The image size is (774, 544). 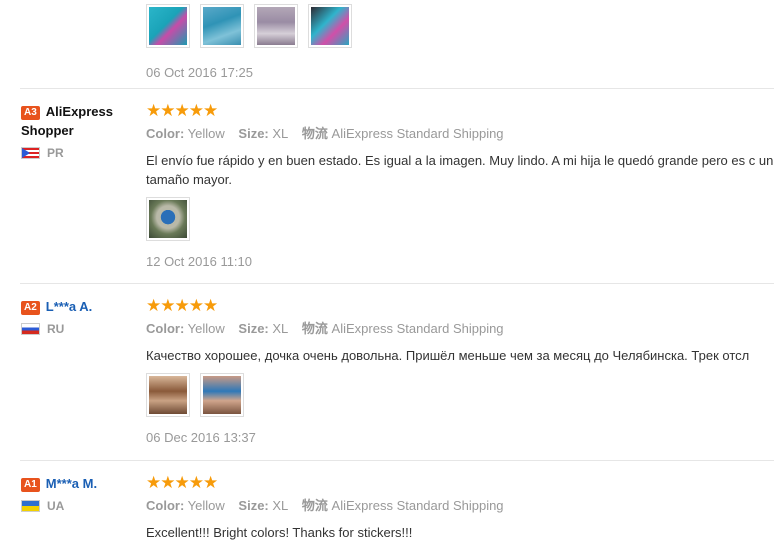 I want to click on flag-ru-icon, so click(x=30, y=329).